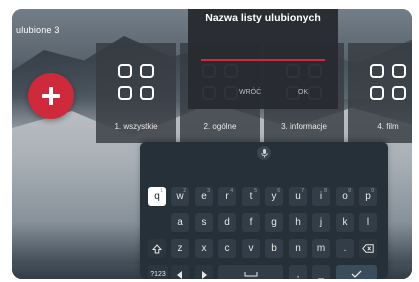  Describe the element at coordinates (274, 222) in the screenshot. I see `key-g: g` at that location.